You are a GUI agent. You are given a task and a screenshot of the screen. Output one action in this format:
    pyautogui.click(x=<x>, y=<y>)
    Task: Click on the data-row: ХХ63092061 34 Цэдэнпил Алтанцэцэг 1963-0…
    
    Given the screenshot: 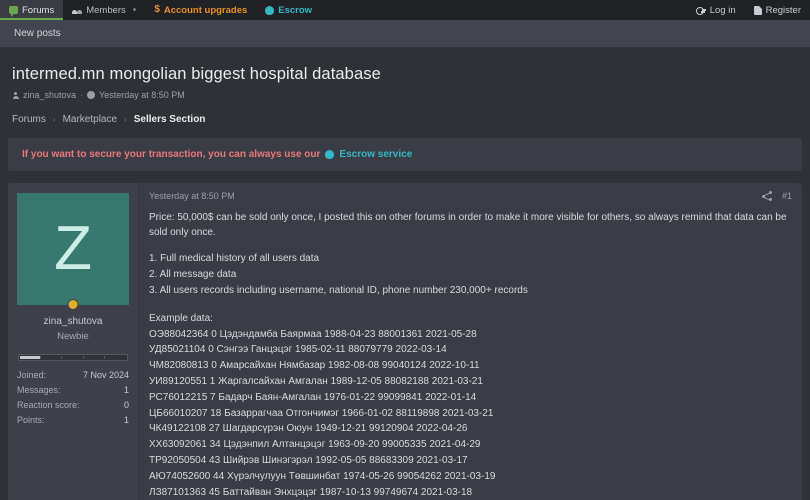 What is the action you would take?
    pyautogui.click(x=315, y=445)
    